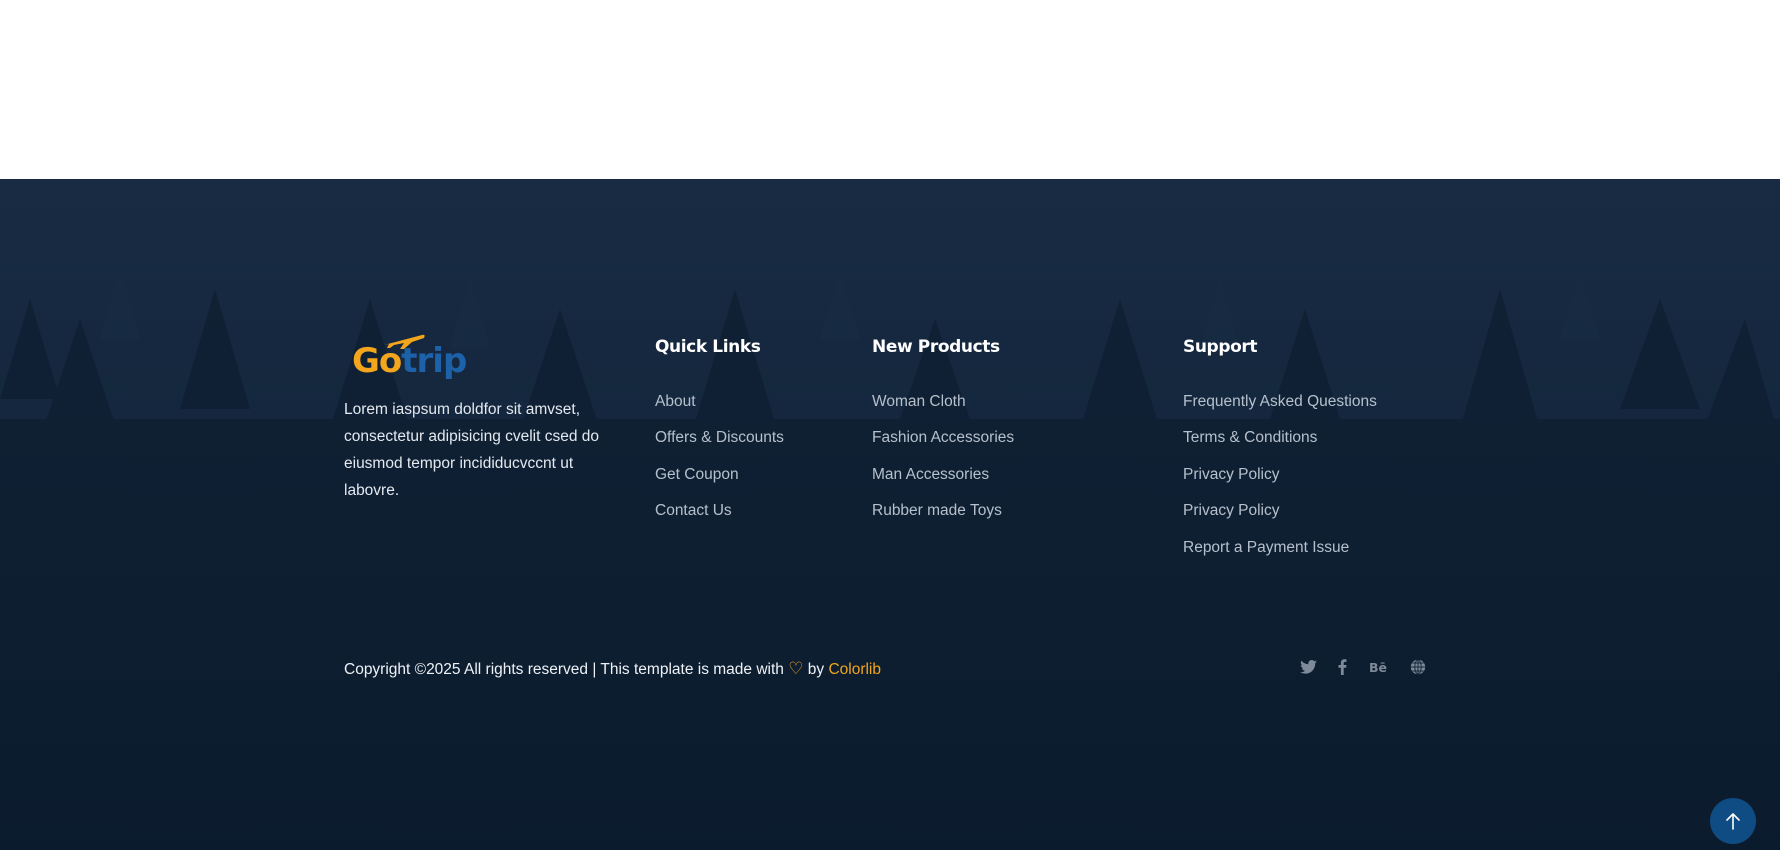 The image size is (1780, 850). What do you see at coordinates (854, 669) in the screenshot?
I see `colorlib-link: Colorlib` at bounding box center [854, 669].